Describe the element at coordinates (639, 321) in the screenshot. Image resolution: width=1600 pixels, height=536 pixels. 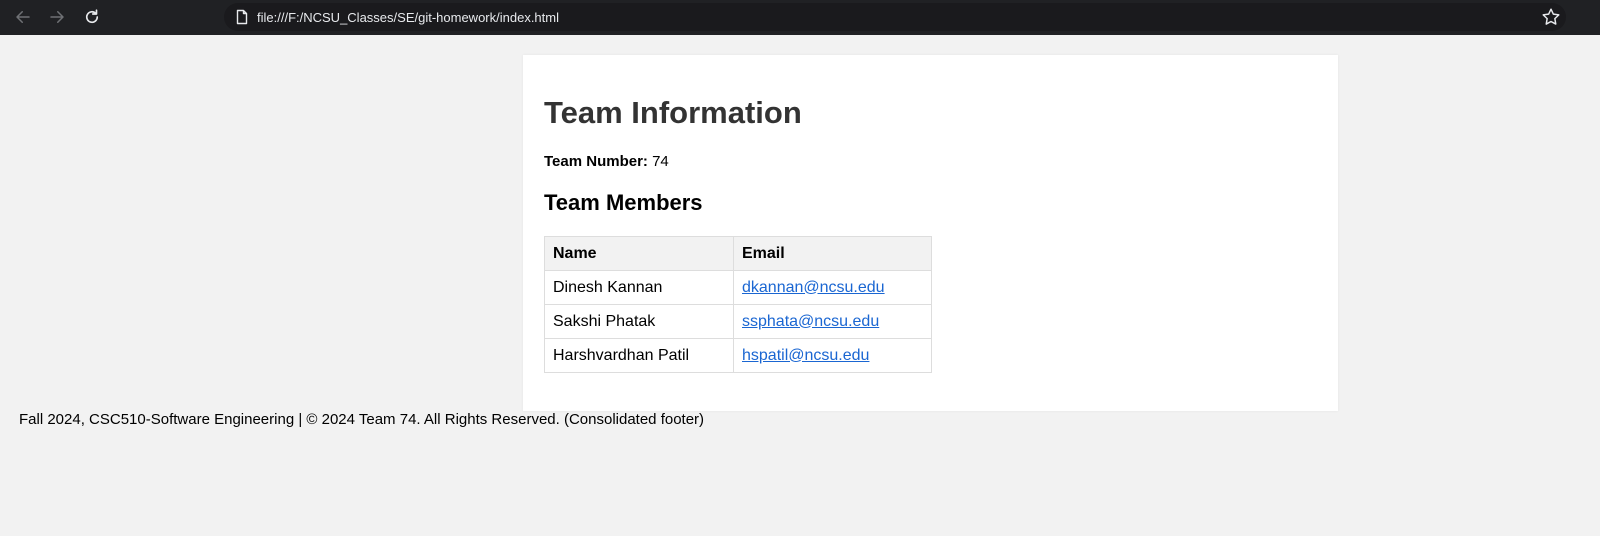
I see `member-name: Sakshi Phatak` at that location.